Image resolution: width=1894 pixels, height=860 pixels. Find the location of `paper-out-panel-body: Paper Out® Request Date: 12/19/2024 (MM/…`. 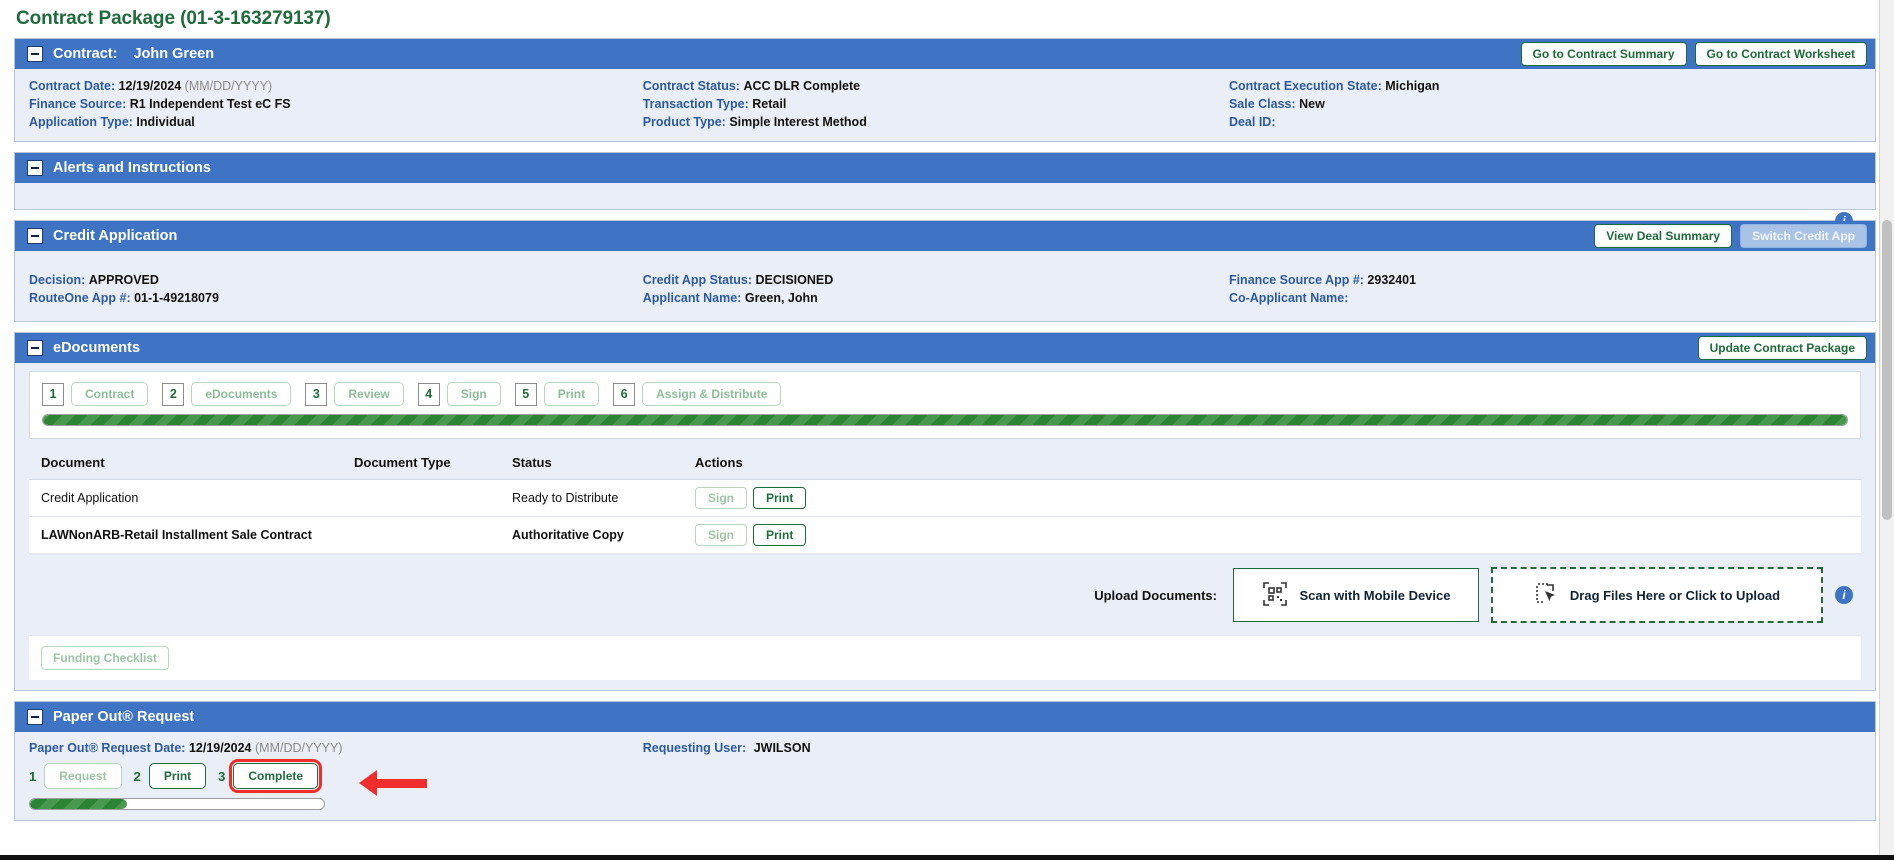

paper-out-panel-body: Paper Out® Request Date: 12/19/2024 (MM/… is located at coordinates (945, 776).